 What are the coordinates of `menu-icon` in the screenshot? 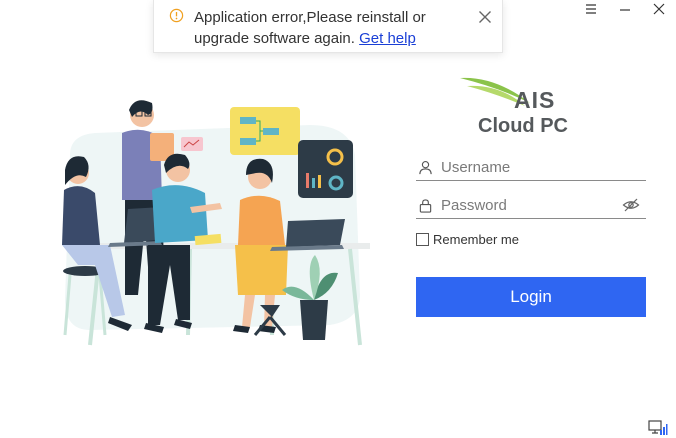 It's located at (591, 9).